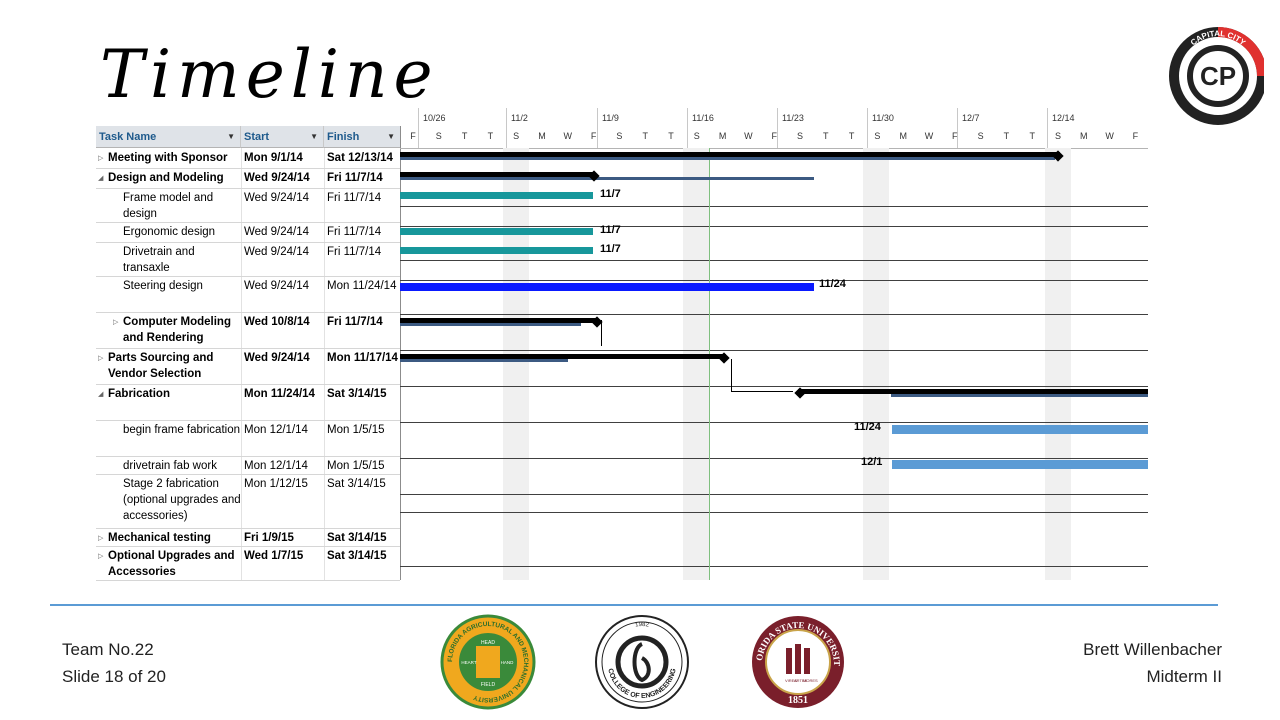 The image size is (1280, 720). I want to click on column-header-finish: Finish ▼, so click(362, 137).